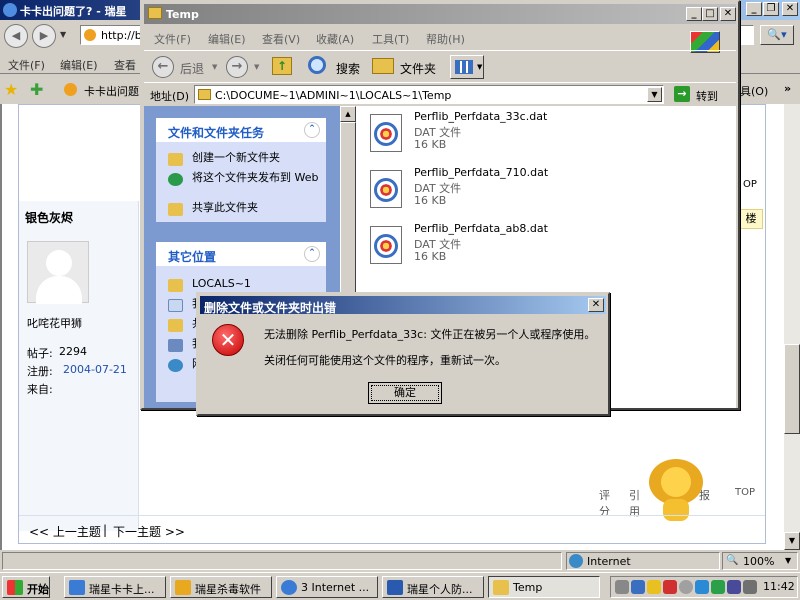  What do you see at coordinates (514, 245) in the screenshot?
I see `file-item: Perflib_Perfdata_ab8.dat DAT 文件 16 KB` at bounding box center [514, 245].